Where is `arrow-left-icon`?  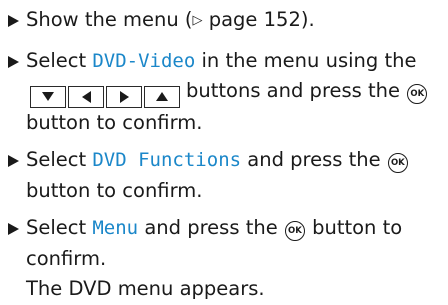 arrow-left-icon is located at coordinates (86, 96).